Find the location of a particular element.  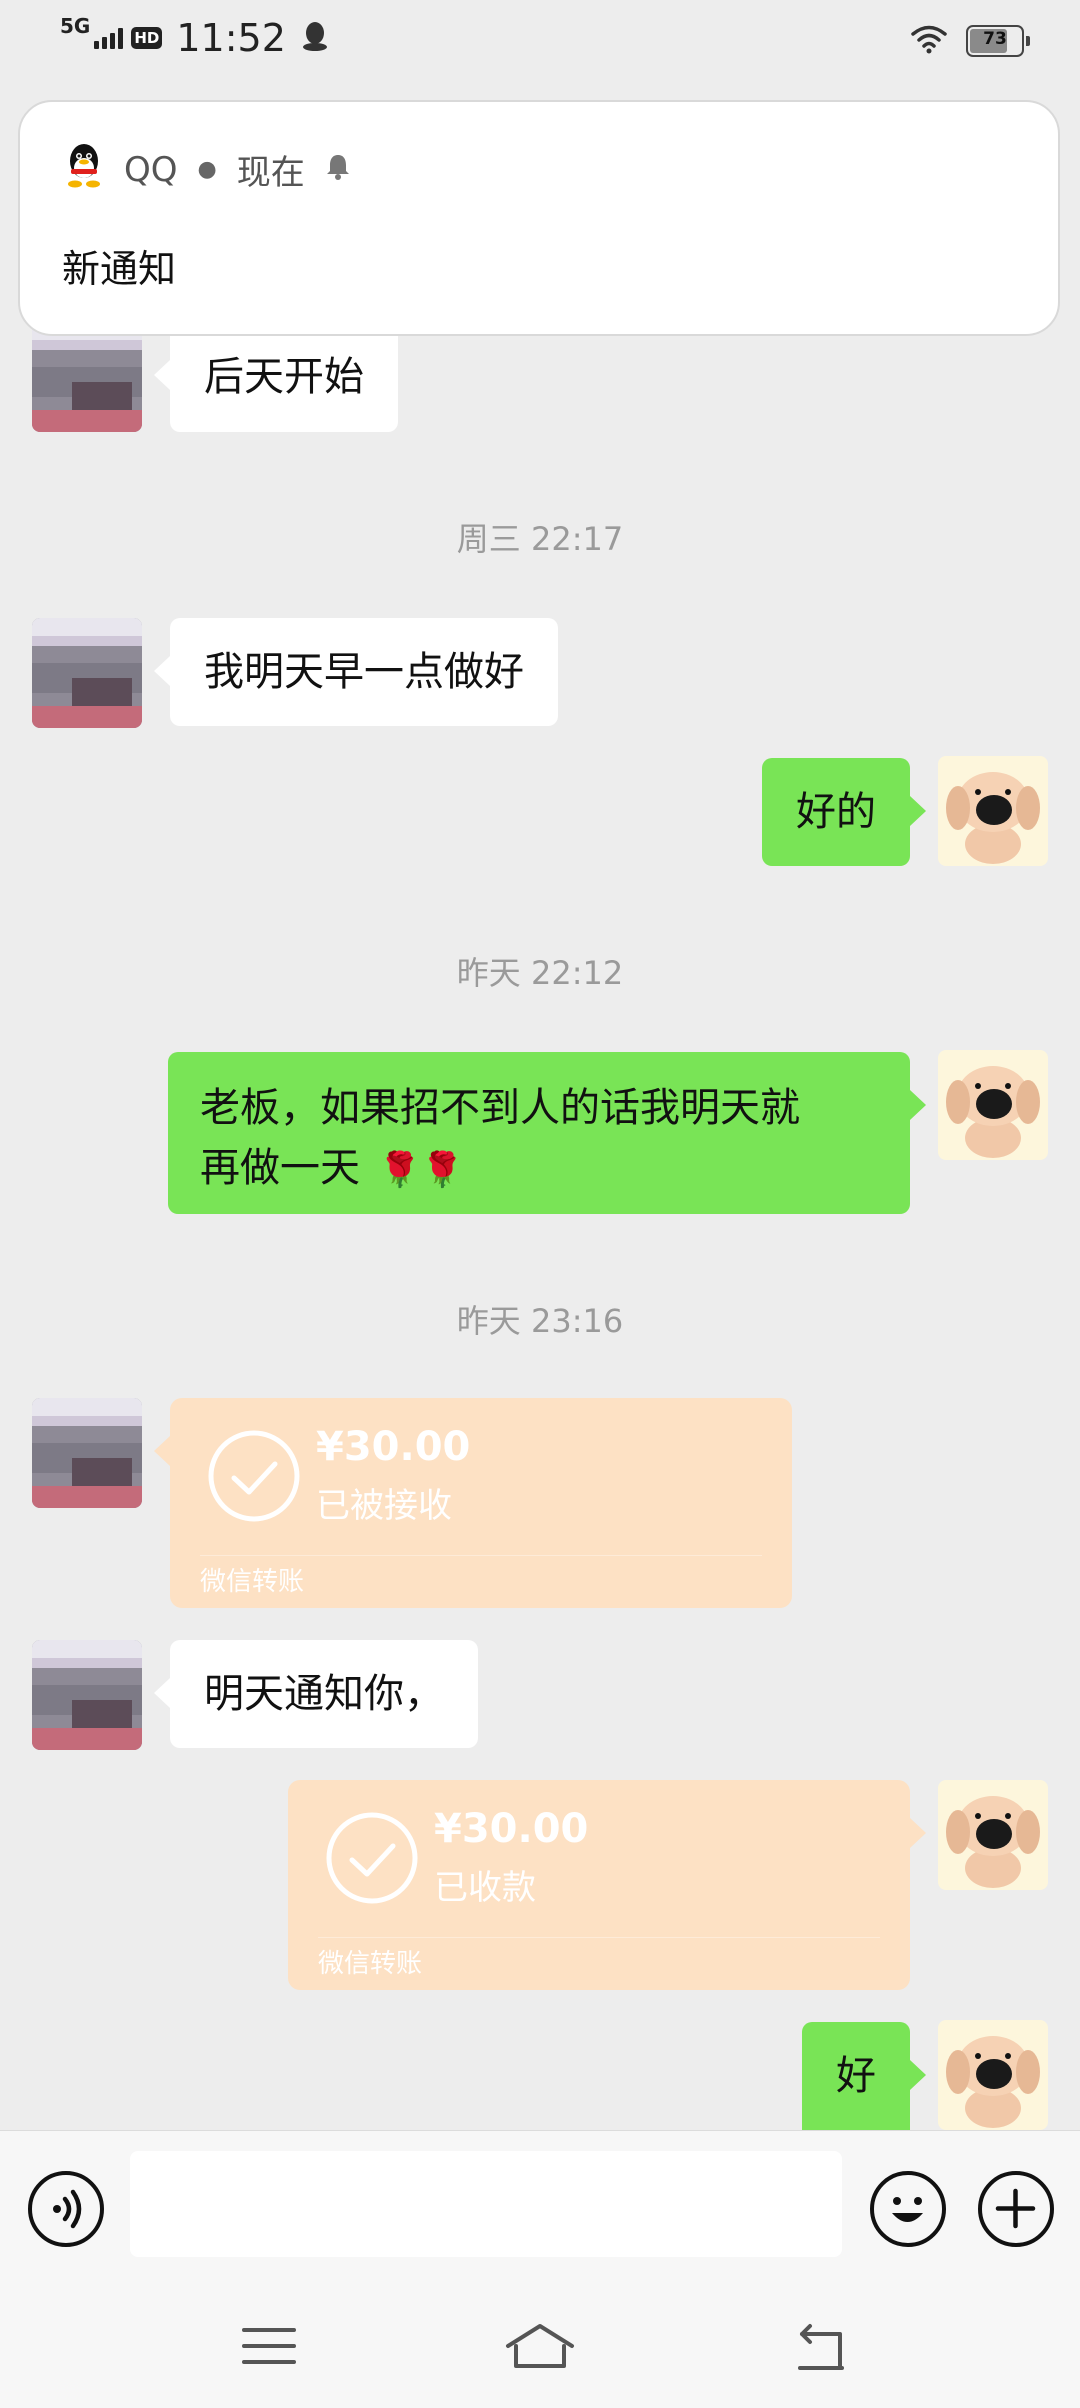

home-button is located at coordinates (540, 2346).